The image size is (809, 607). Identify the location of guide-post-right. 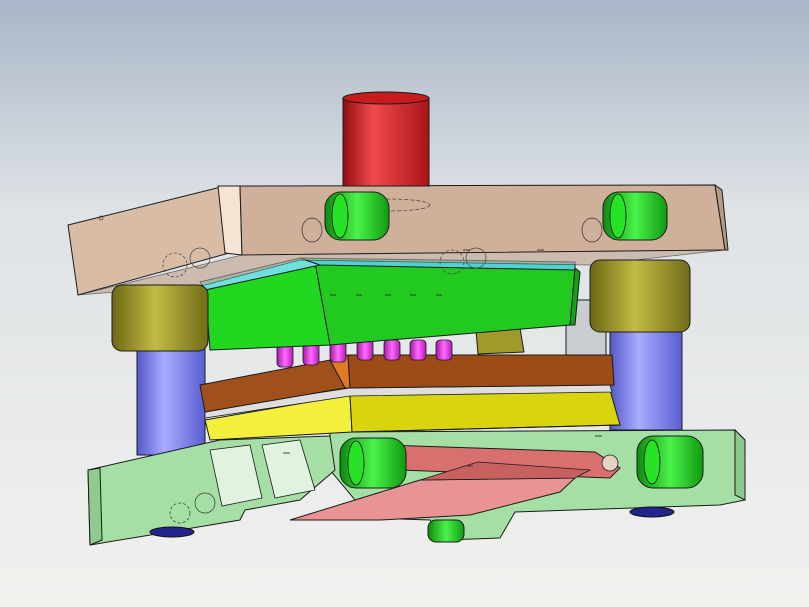
(646, 377).